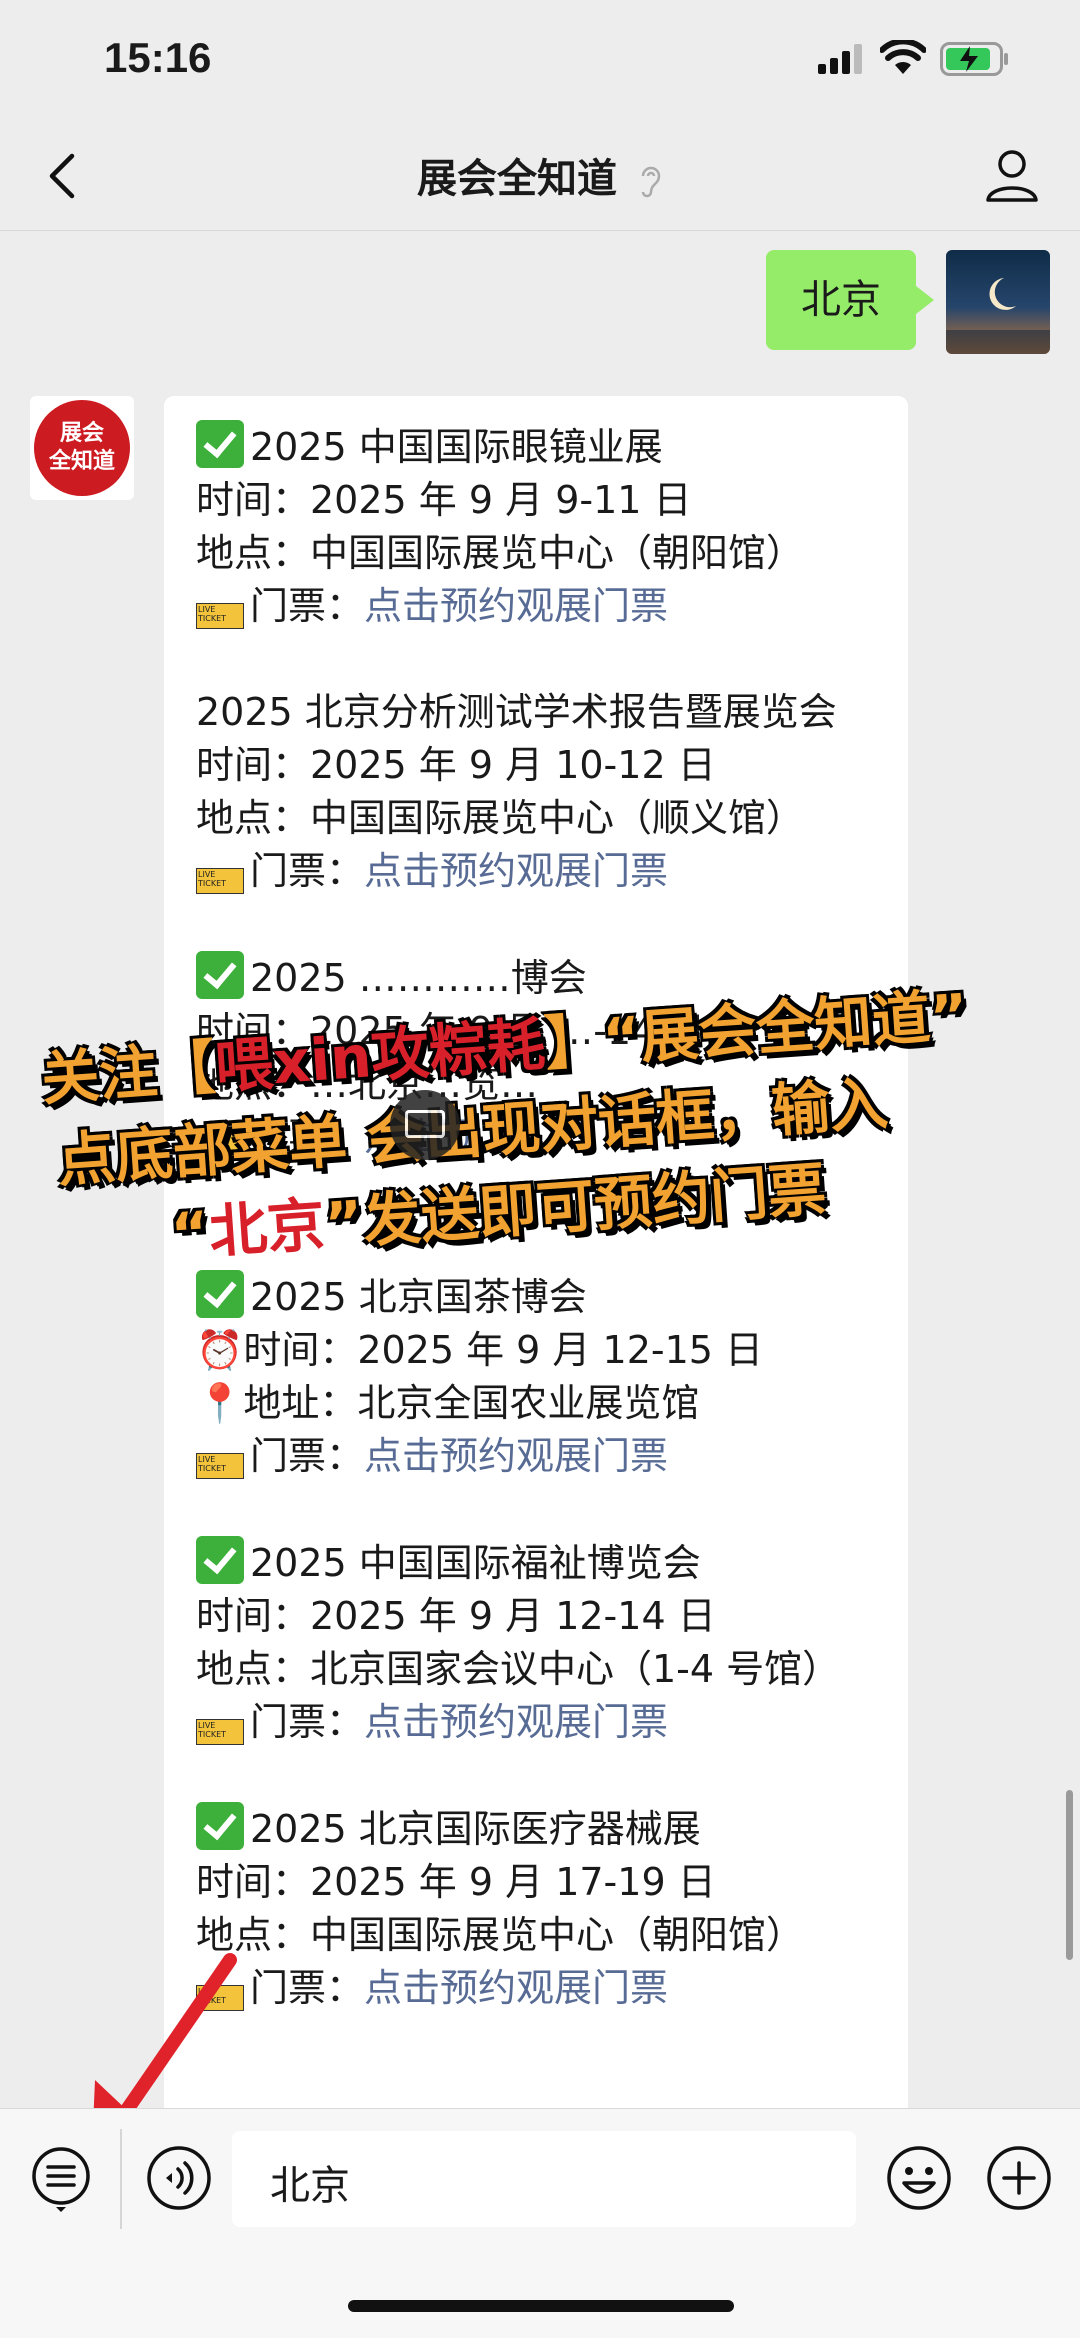 Image resolution: width=1080 pixels, height=2338 pixels. Describe the element at coordinates (121, 2179) in the screenshot. I see `divider` at that location.